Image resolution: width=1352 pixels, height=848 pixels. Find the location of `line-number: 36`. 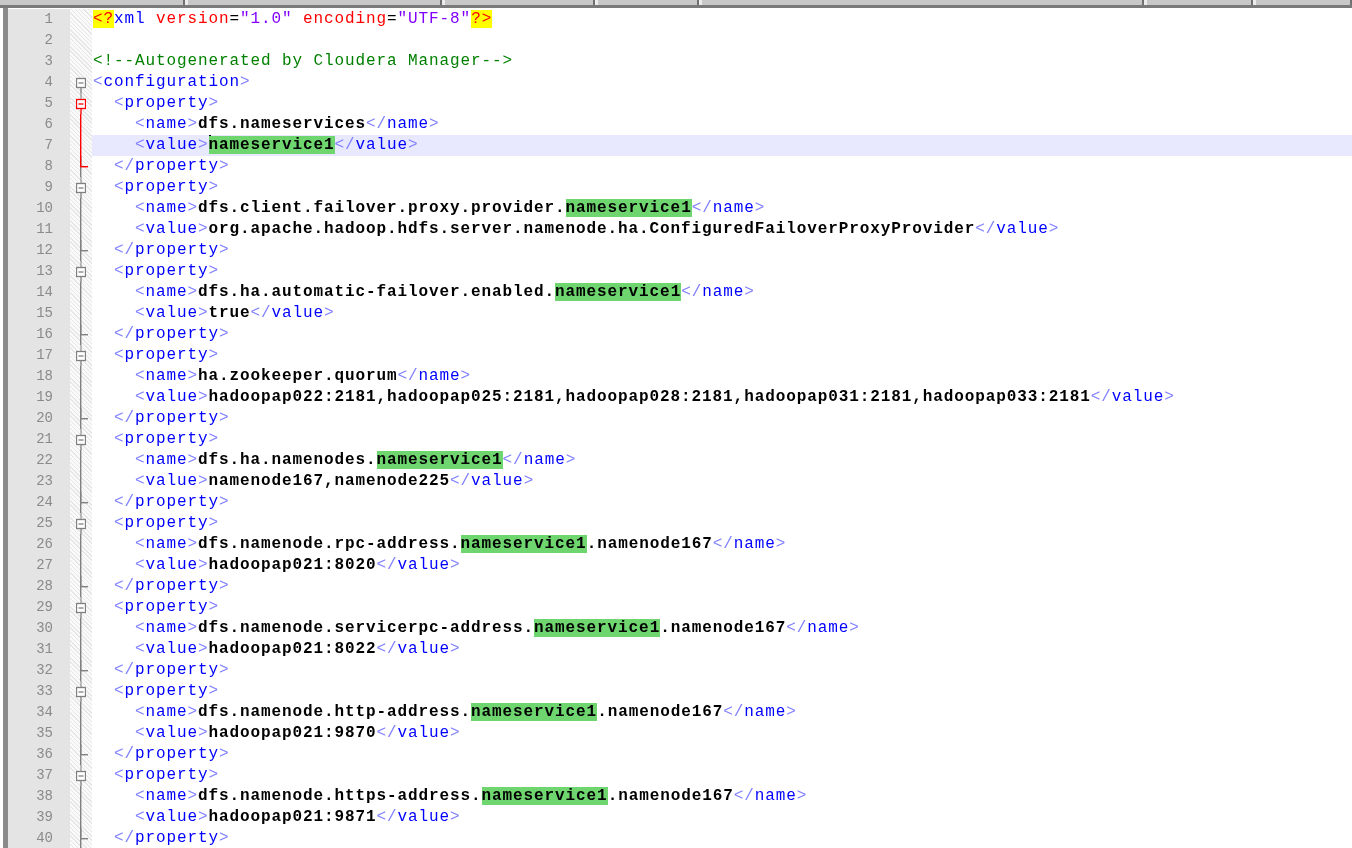

line-number: 36 is located at coordinates (44, 754).